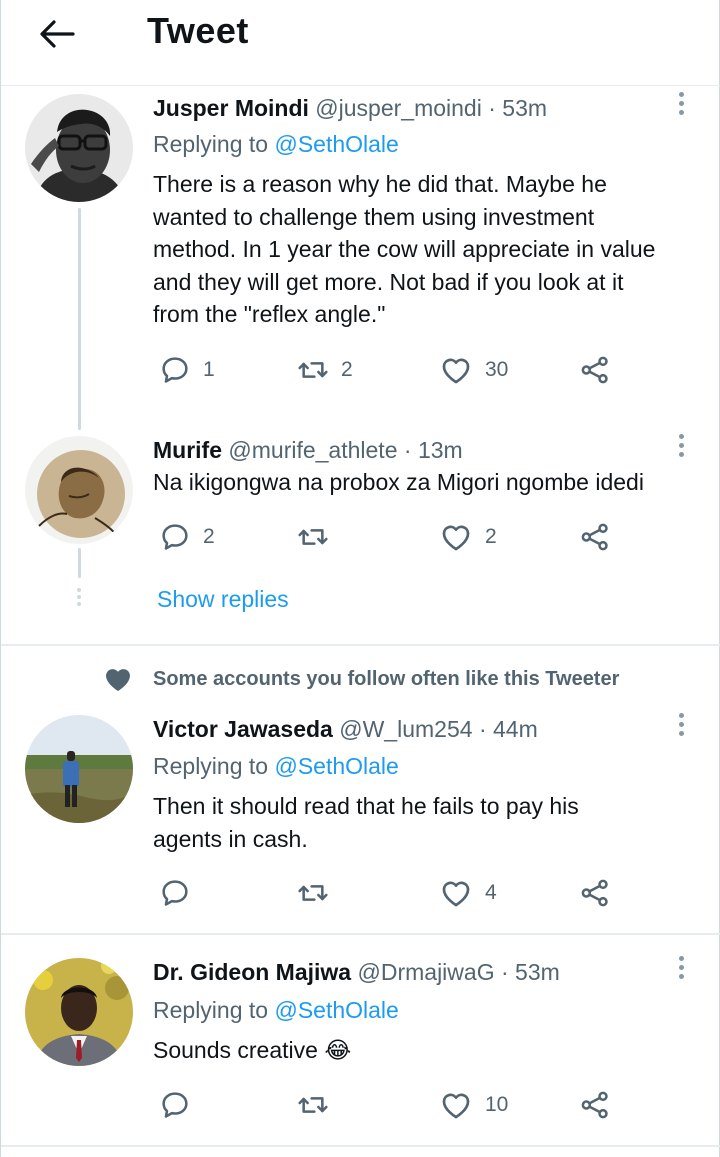 This screenshot has height=1157, width=720. What do you see at coordinates (79, 598) in the screenshot?
I see `thread-more-dots` at bounding box center [79, 598].